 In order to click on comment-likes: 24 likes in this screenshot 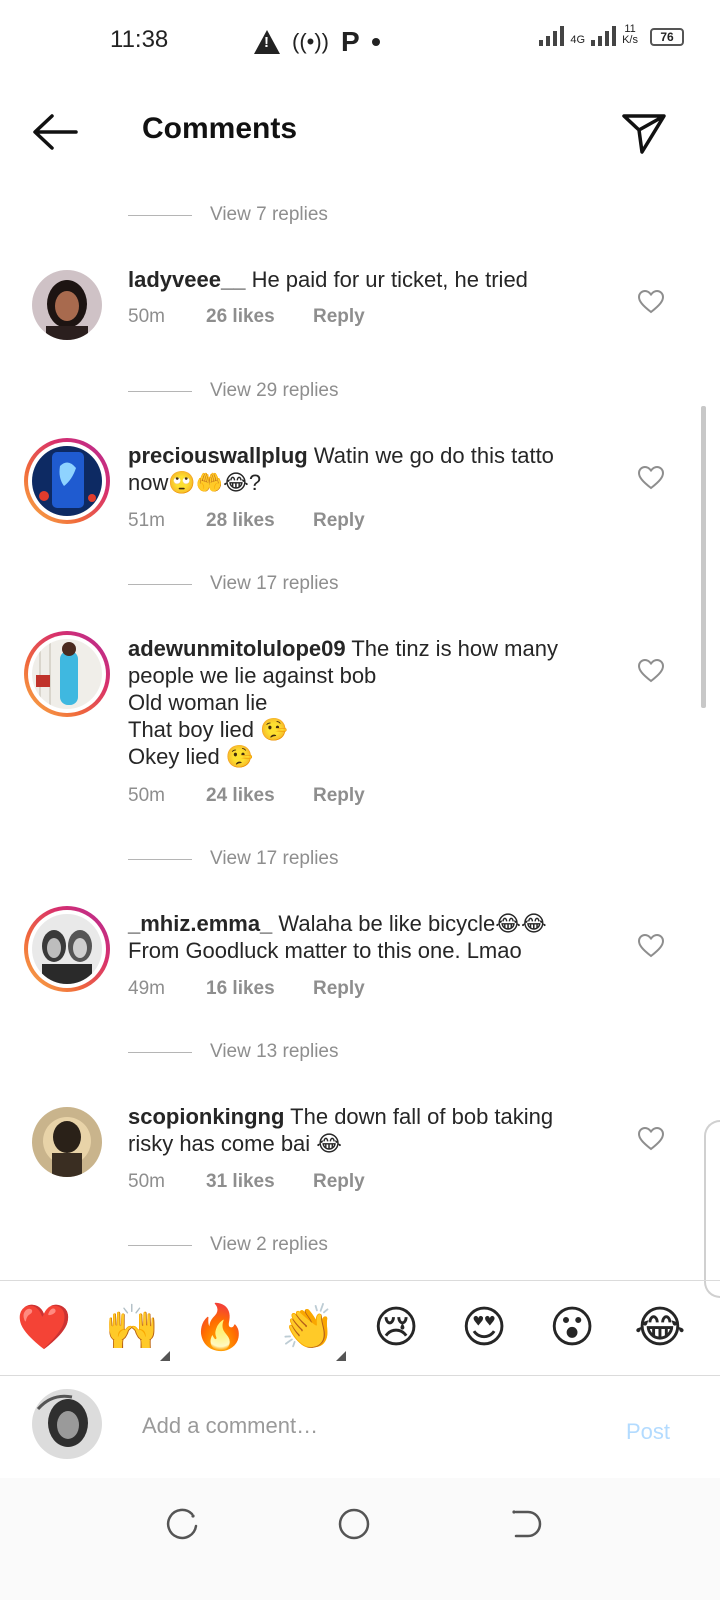, I will do `click(259, 796)`.